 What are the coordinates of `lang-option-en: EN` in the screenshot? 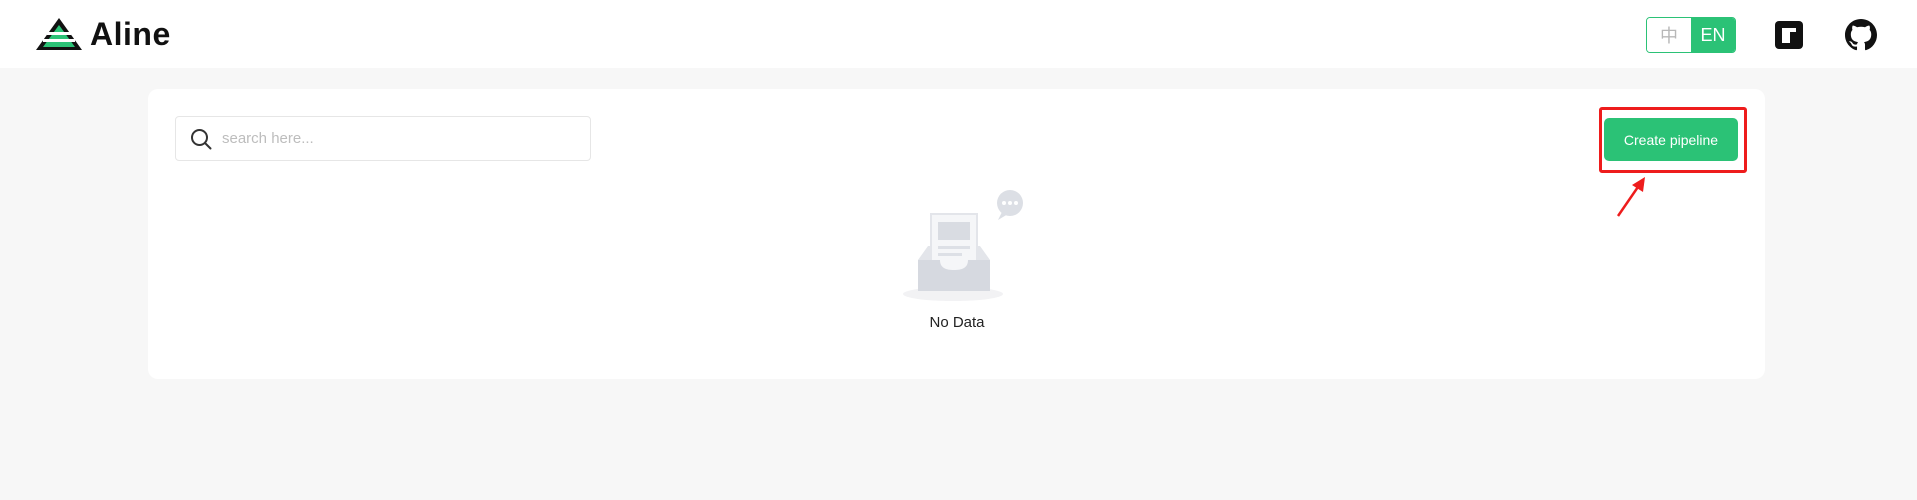 It's located at (1713, 35).